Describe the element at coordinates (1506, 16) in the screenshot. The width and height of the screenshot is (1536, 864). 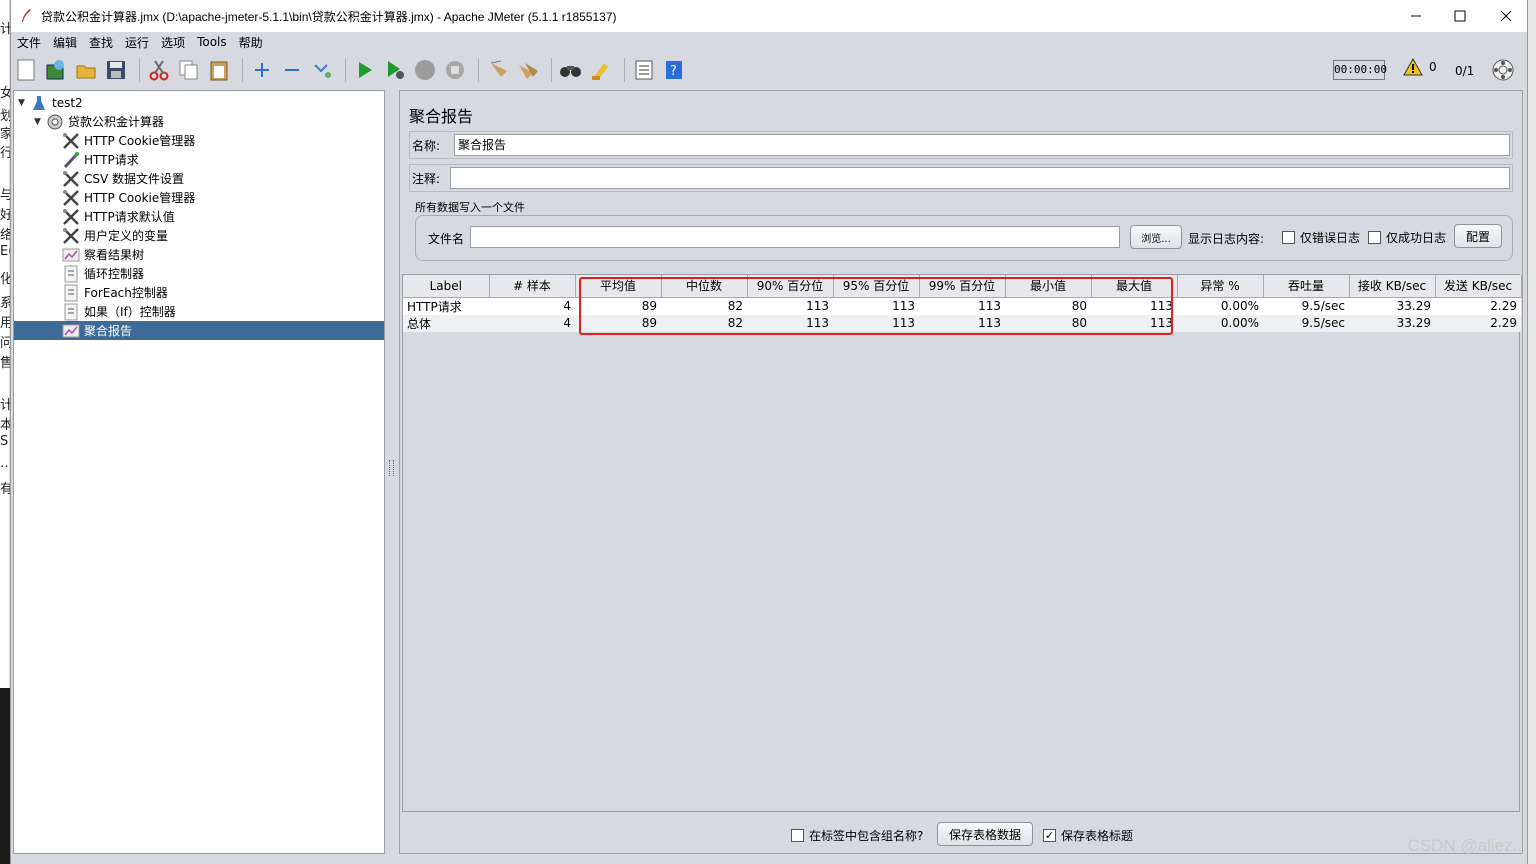
I see `close-button` at that location.